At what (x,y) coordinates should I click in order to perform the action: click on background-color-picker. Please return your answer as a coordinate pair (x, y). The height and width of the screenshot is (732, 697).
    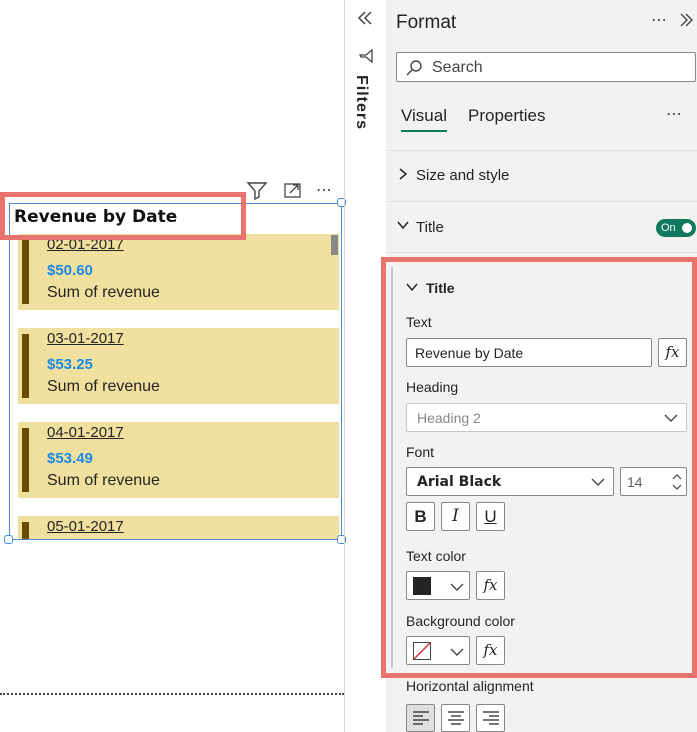
    Looking at the image, I should click on (438, 650).